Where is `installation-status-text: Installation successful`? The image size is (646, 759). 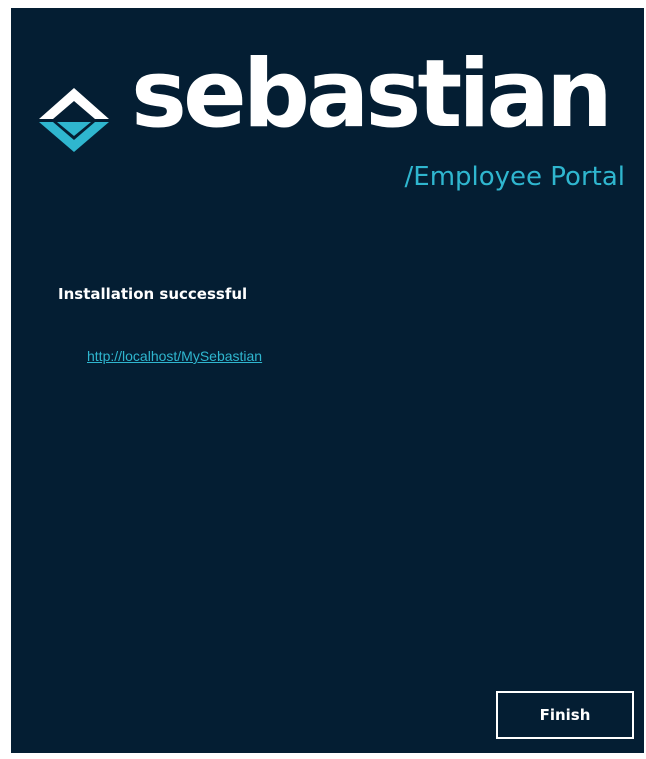
installation-status-text: Installation successful is located at coordinates (153, 294).